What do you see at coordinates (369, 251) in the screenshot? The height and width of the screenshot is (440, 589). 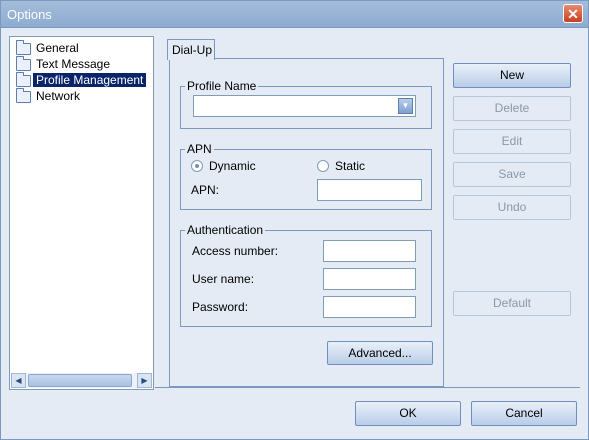 I see `access-number-input` at bounding box center [369, 251].